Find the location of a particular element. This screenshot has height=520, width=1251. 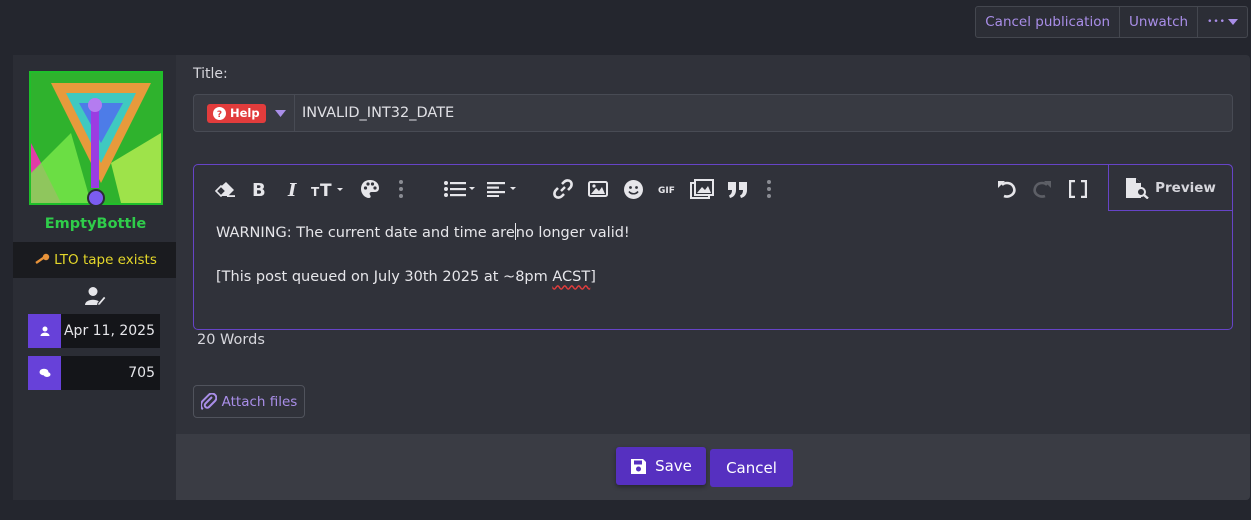

quote-icon is located at coordinates (737, 189).